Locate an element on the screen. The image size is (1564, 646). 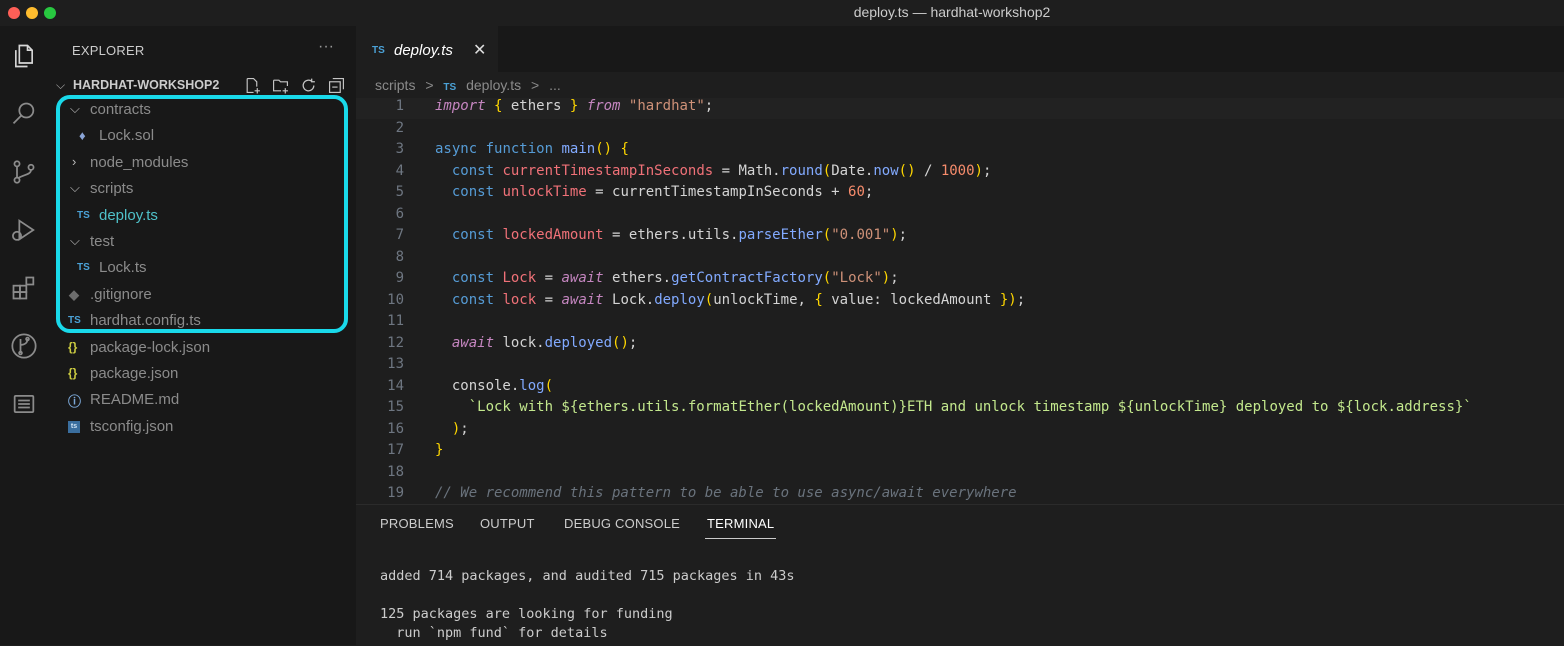
tab-output: OUTPUT is located at coordinates (507, 523).